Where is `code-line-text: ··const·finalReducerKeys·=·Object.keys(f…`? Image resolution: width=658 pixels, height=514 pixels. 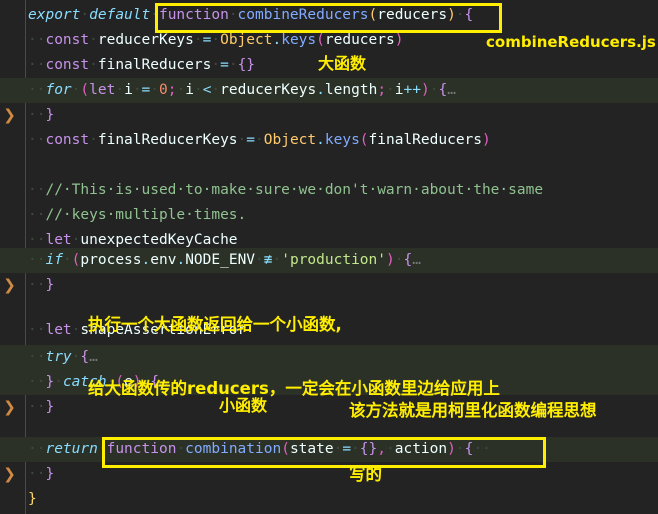 code-line-text: ··const·finalReducerKeys·=·Object.keys(f… is located at coordinates (259, 140).